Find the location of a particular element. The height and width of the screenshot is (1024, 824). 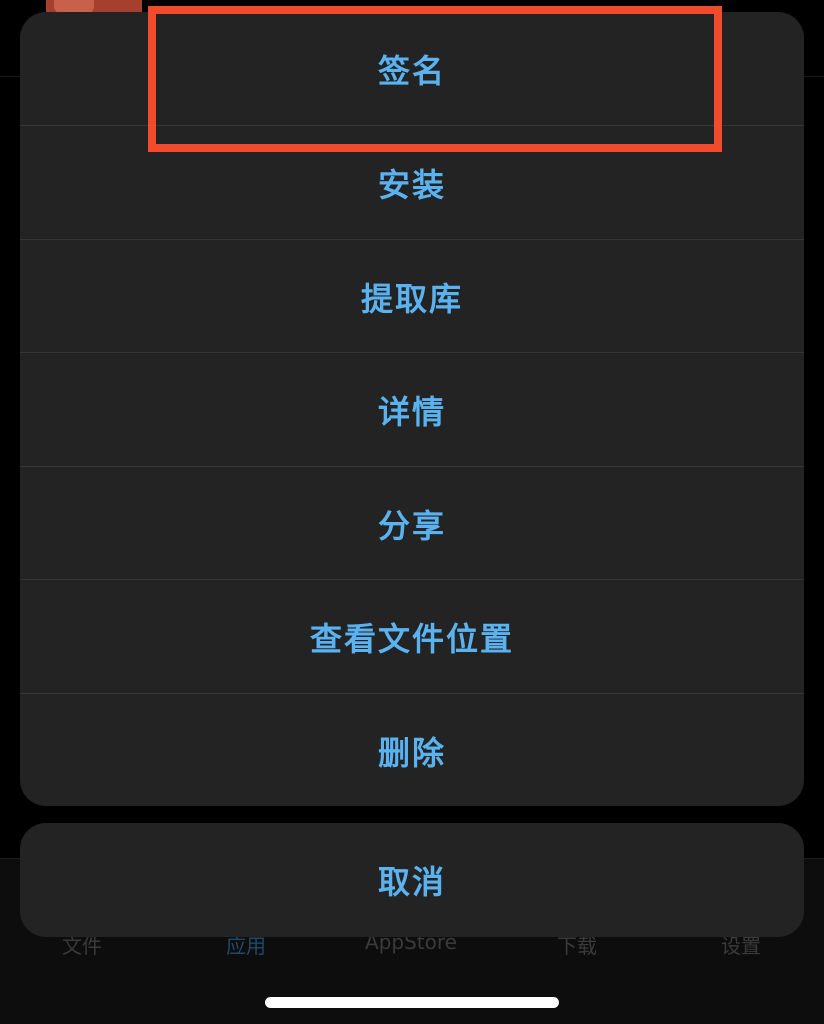

sign-button: 签名 is located at coordinates (412, 68).